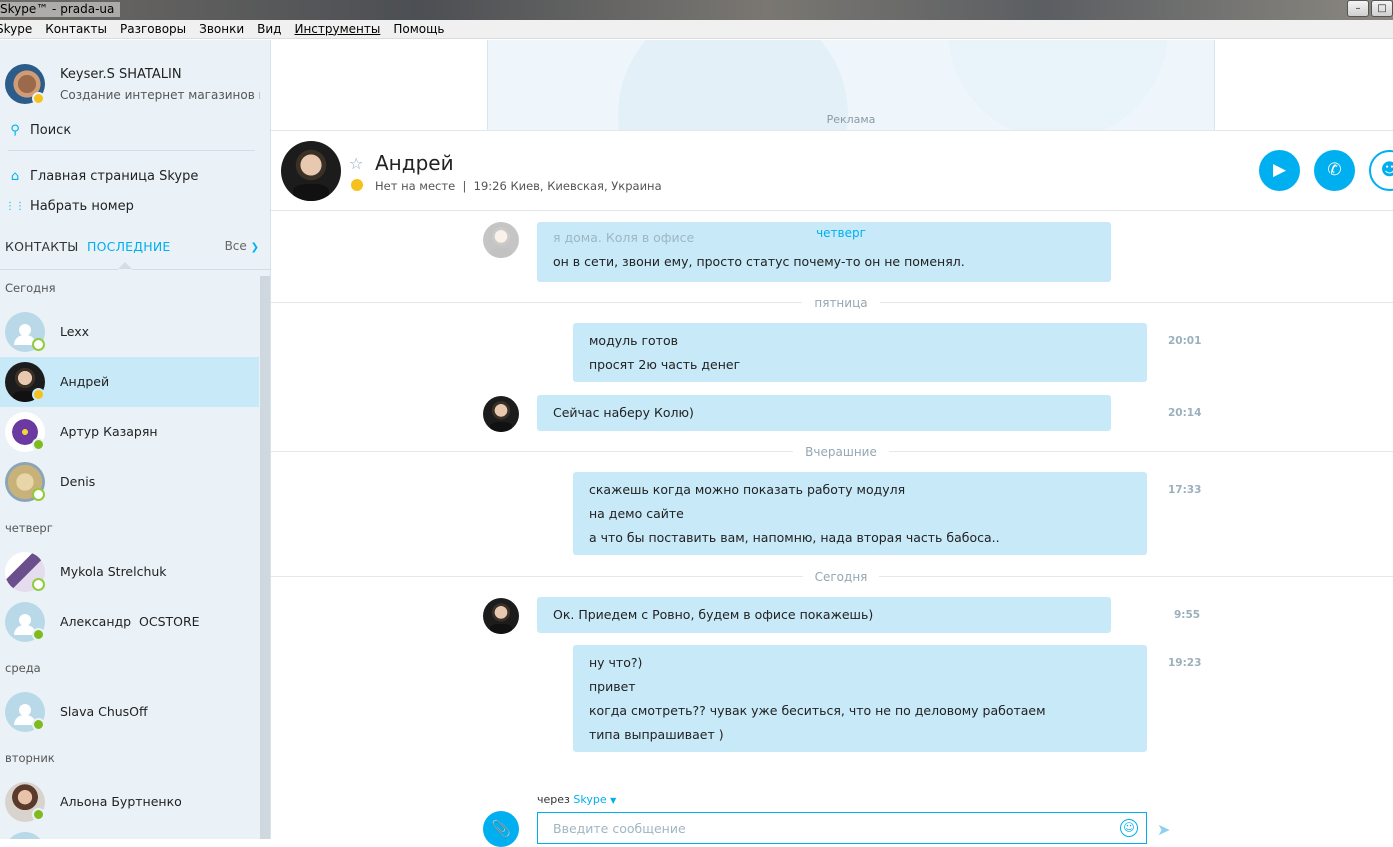  Describe the element at coordinates (23, 668) in the screenshot. I see `group-label-wednesday: среда` at that location.